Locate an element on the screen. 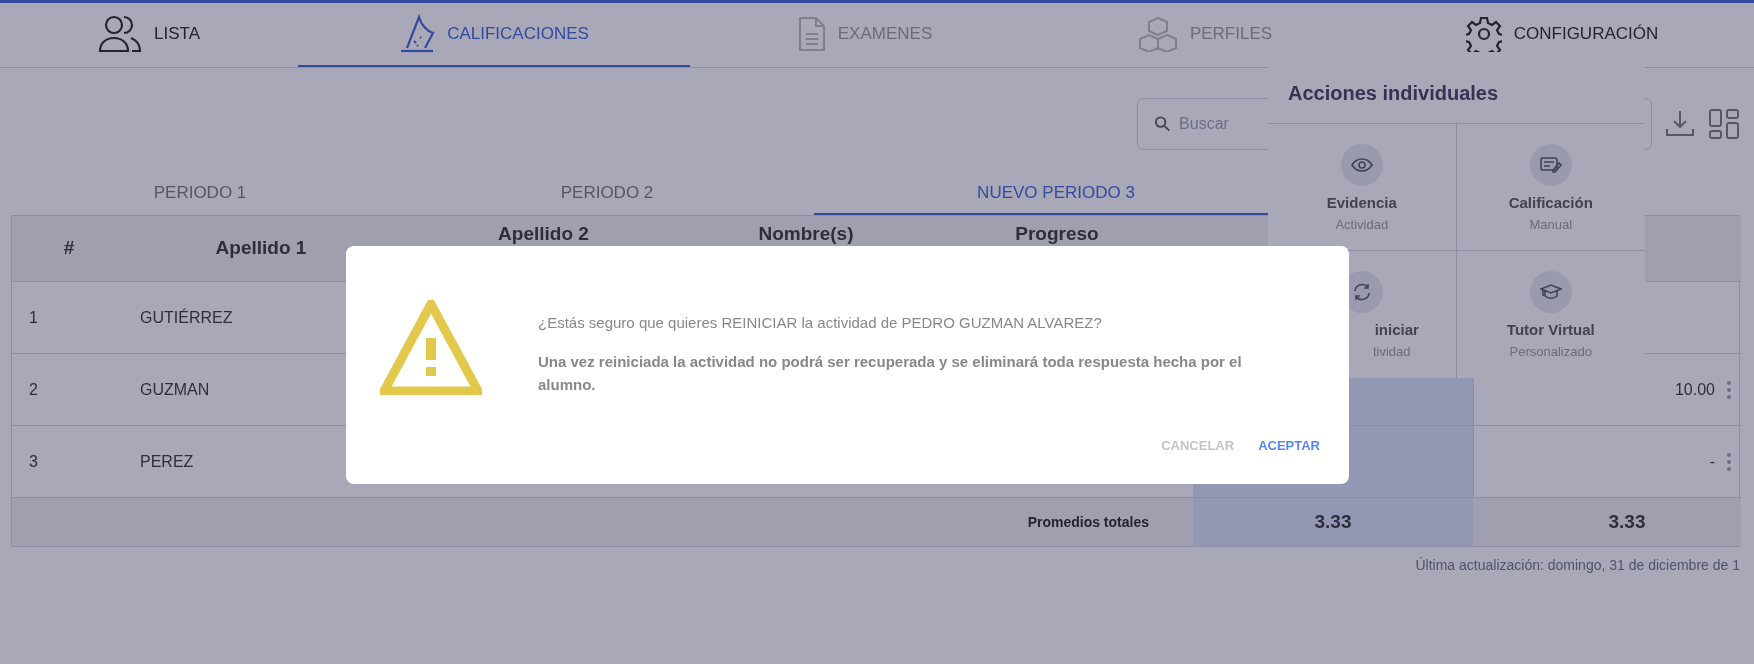 This screenshot has width=1754, height=664. period-tab: PERIODO 1 is located at coordinates (200, 194).